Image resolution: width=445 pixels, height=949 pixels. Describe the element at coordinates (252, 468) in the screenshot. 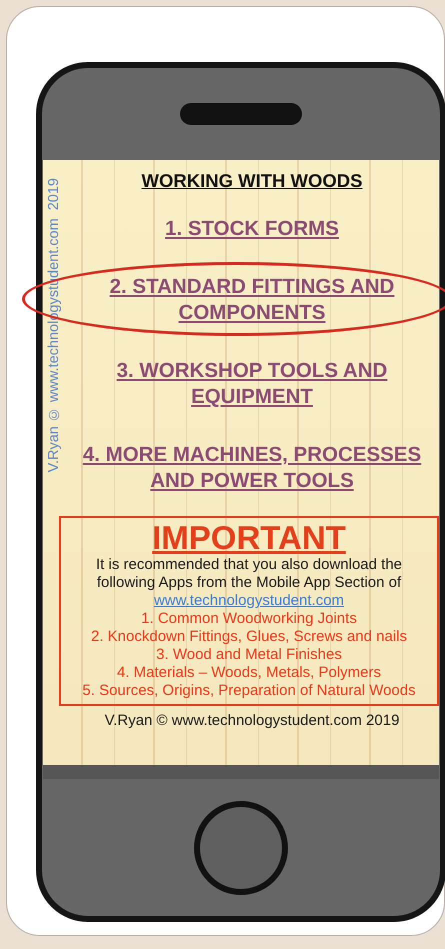

I see `menu-link: 4. MORE MACHINES, PROCESSES AND POWER TOOLS` at that location.